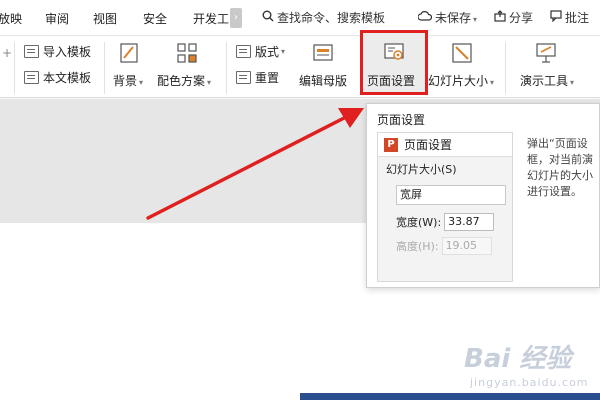 The height and width of the screenshot is (400, 600). I want to click on this-template-button: 本文模板, so click(57, 77).